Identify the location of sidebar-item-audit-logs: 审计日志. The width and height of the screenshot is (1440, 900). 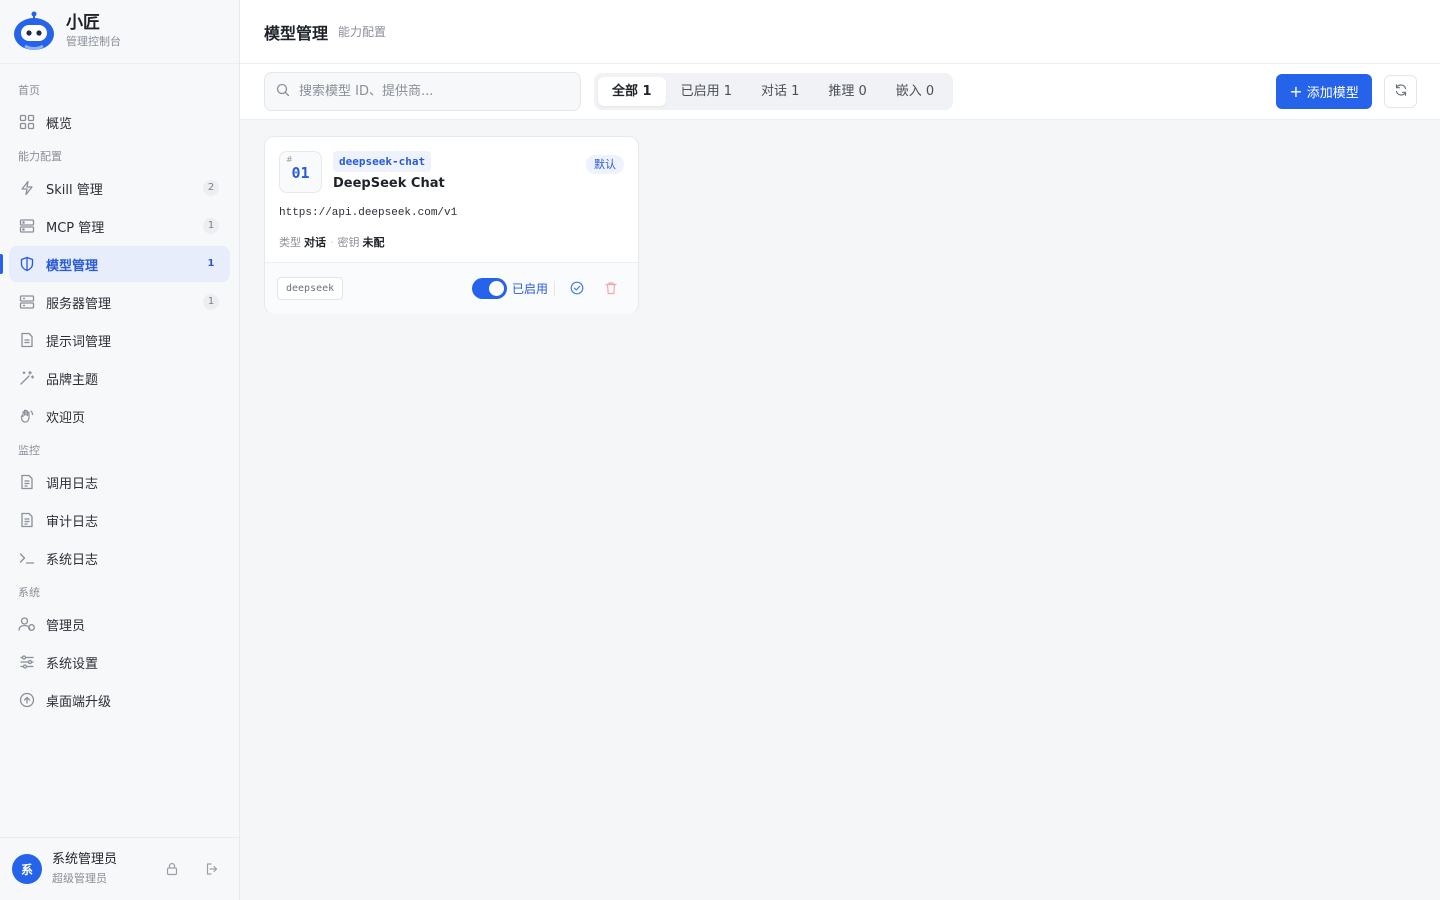
(119, 520).